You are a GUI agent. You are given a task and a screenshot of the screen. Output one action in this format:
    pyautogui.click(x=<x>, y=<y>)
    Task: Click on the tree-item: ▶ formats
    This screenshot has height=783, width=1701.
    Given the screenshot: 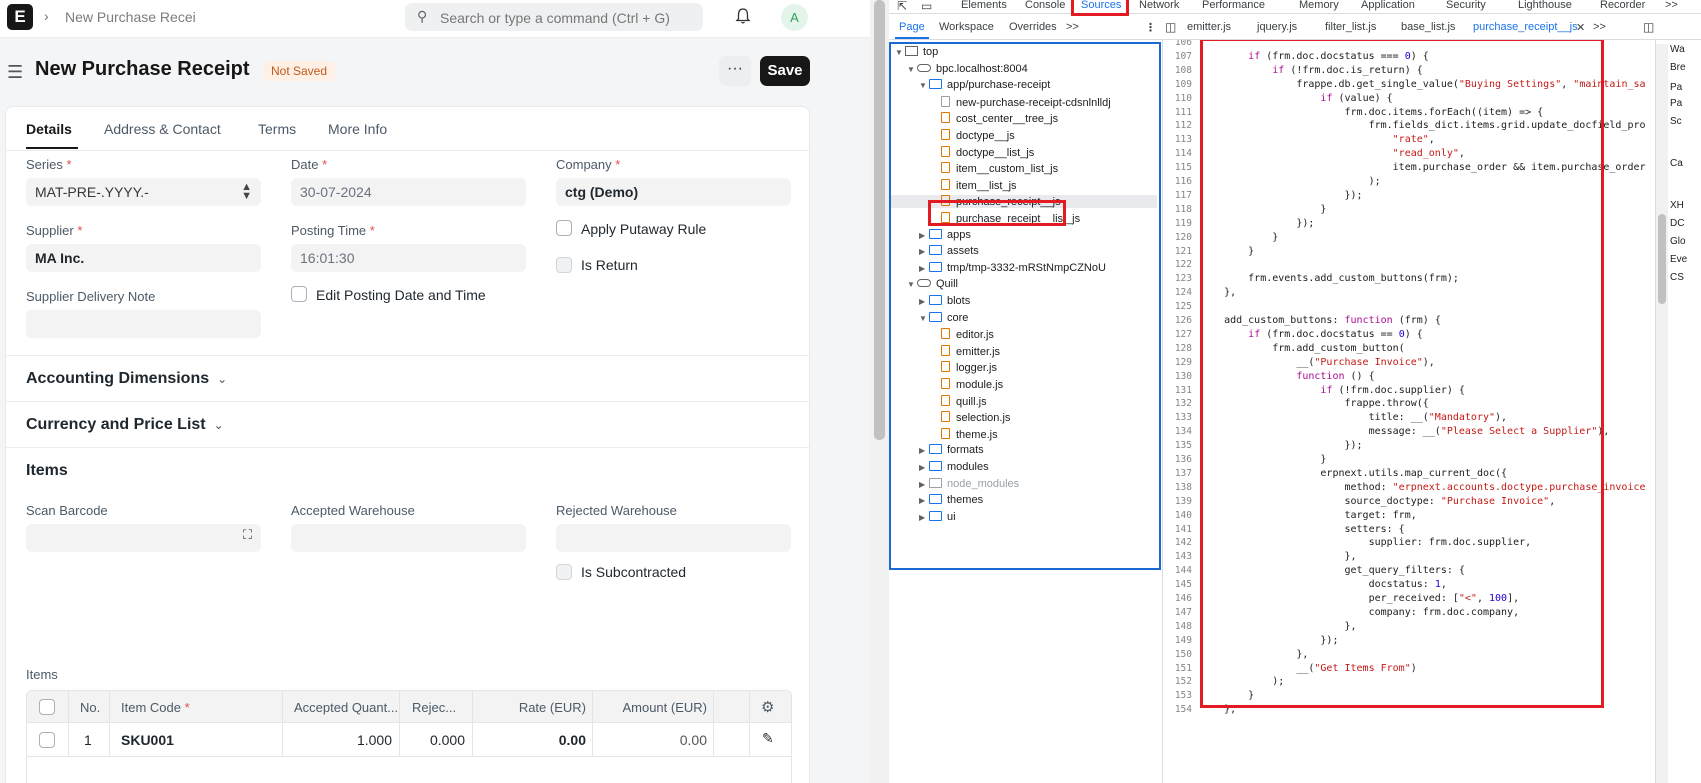 What is the action you would take?
    pyautogui.click(x=951, y=450)
    